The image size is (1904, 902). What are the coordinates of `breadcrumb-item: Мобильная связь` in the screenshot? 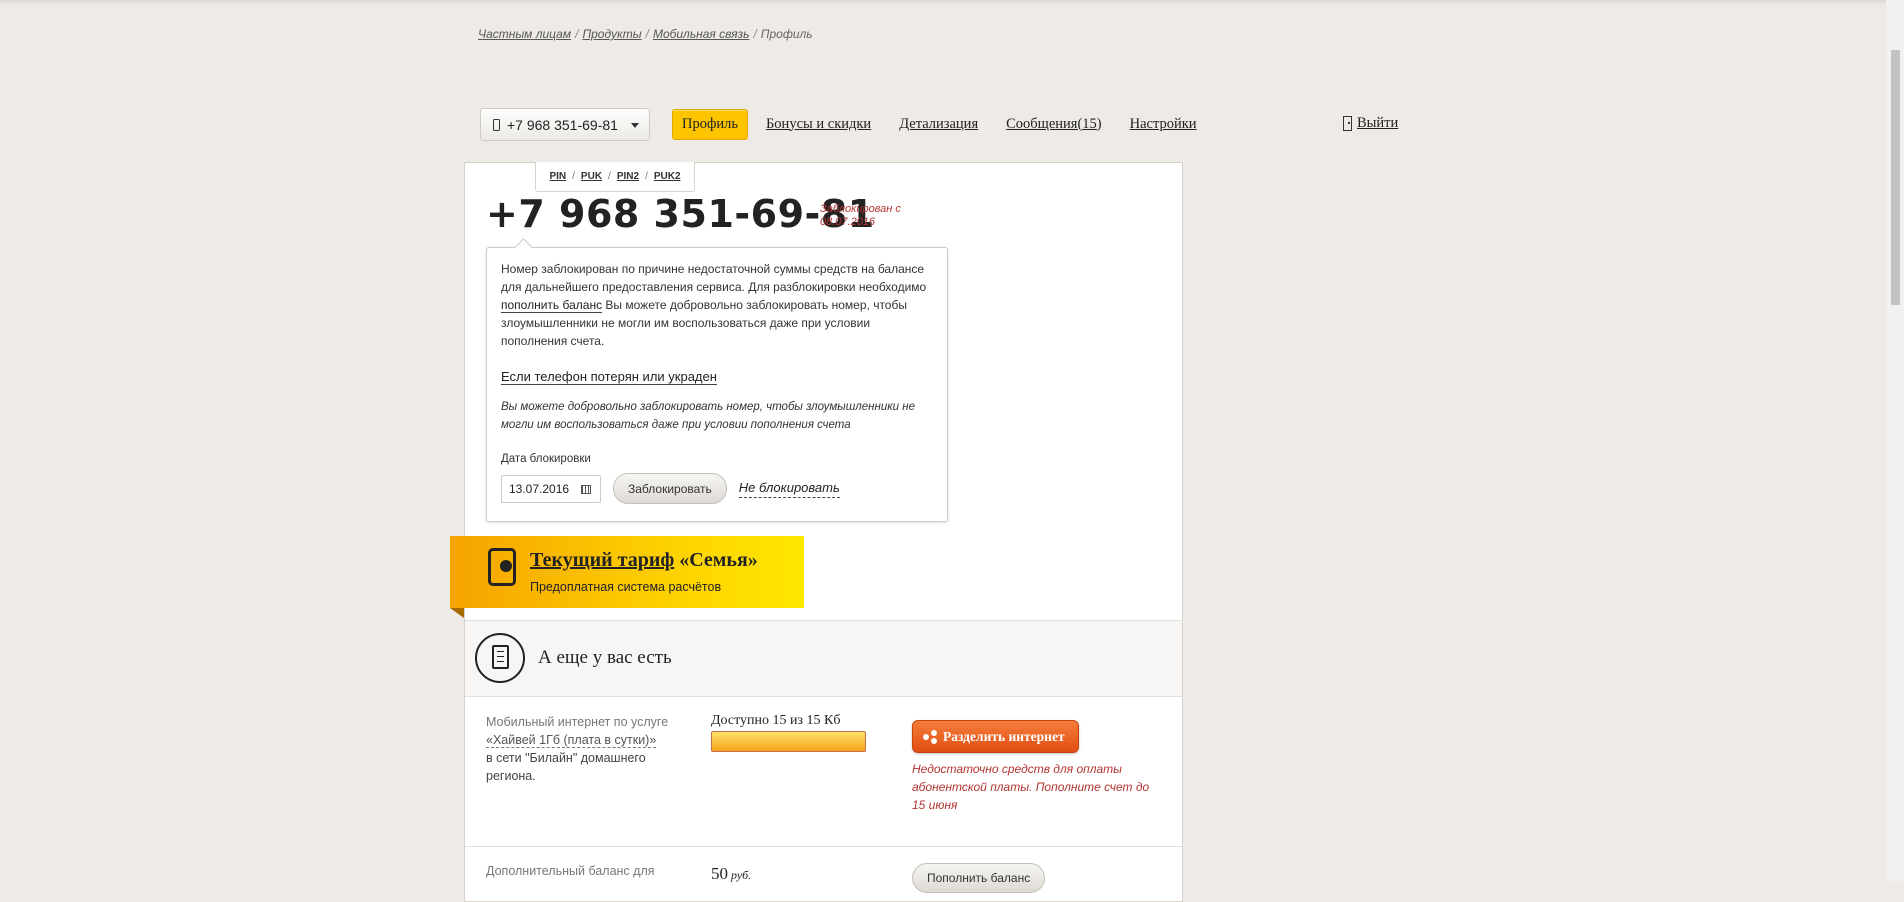 It's located at (701, 34).